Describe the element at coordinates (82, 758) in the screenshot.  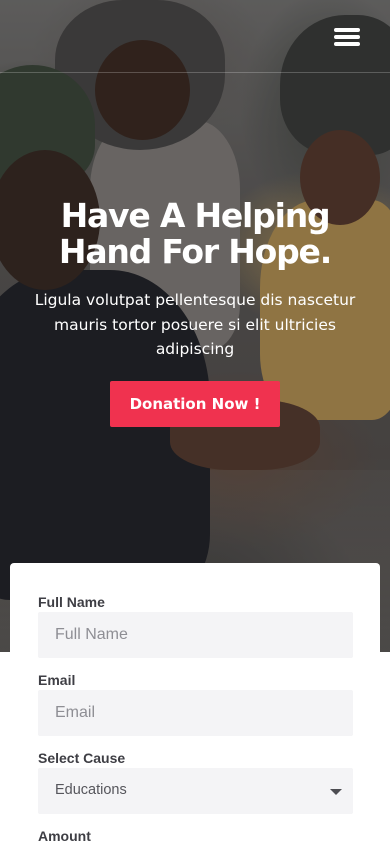
I see `select-cause-label: Select Cause` at that location.